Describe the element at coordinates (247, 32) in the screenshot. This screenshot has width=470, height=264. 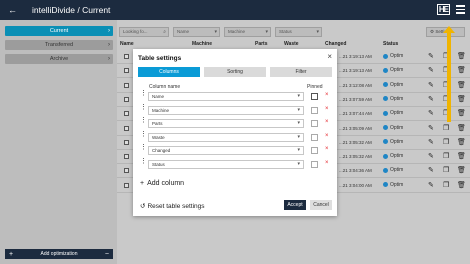
I see `filter-machine: Machine ▾` at that location.